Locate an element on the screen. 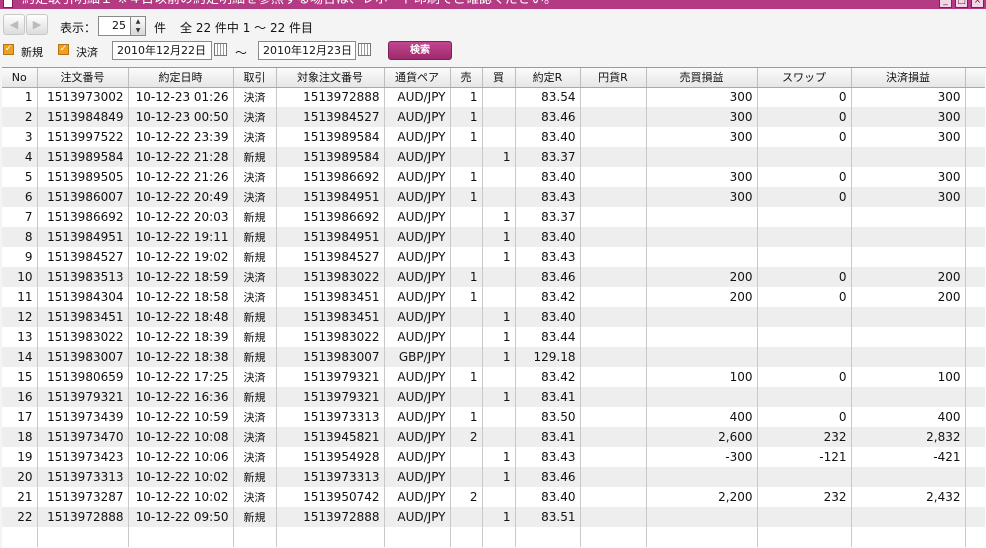 This screenshot has height=548, width=986. column-header: 約定日時 is located at coordinates (181, 78).